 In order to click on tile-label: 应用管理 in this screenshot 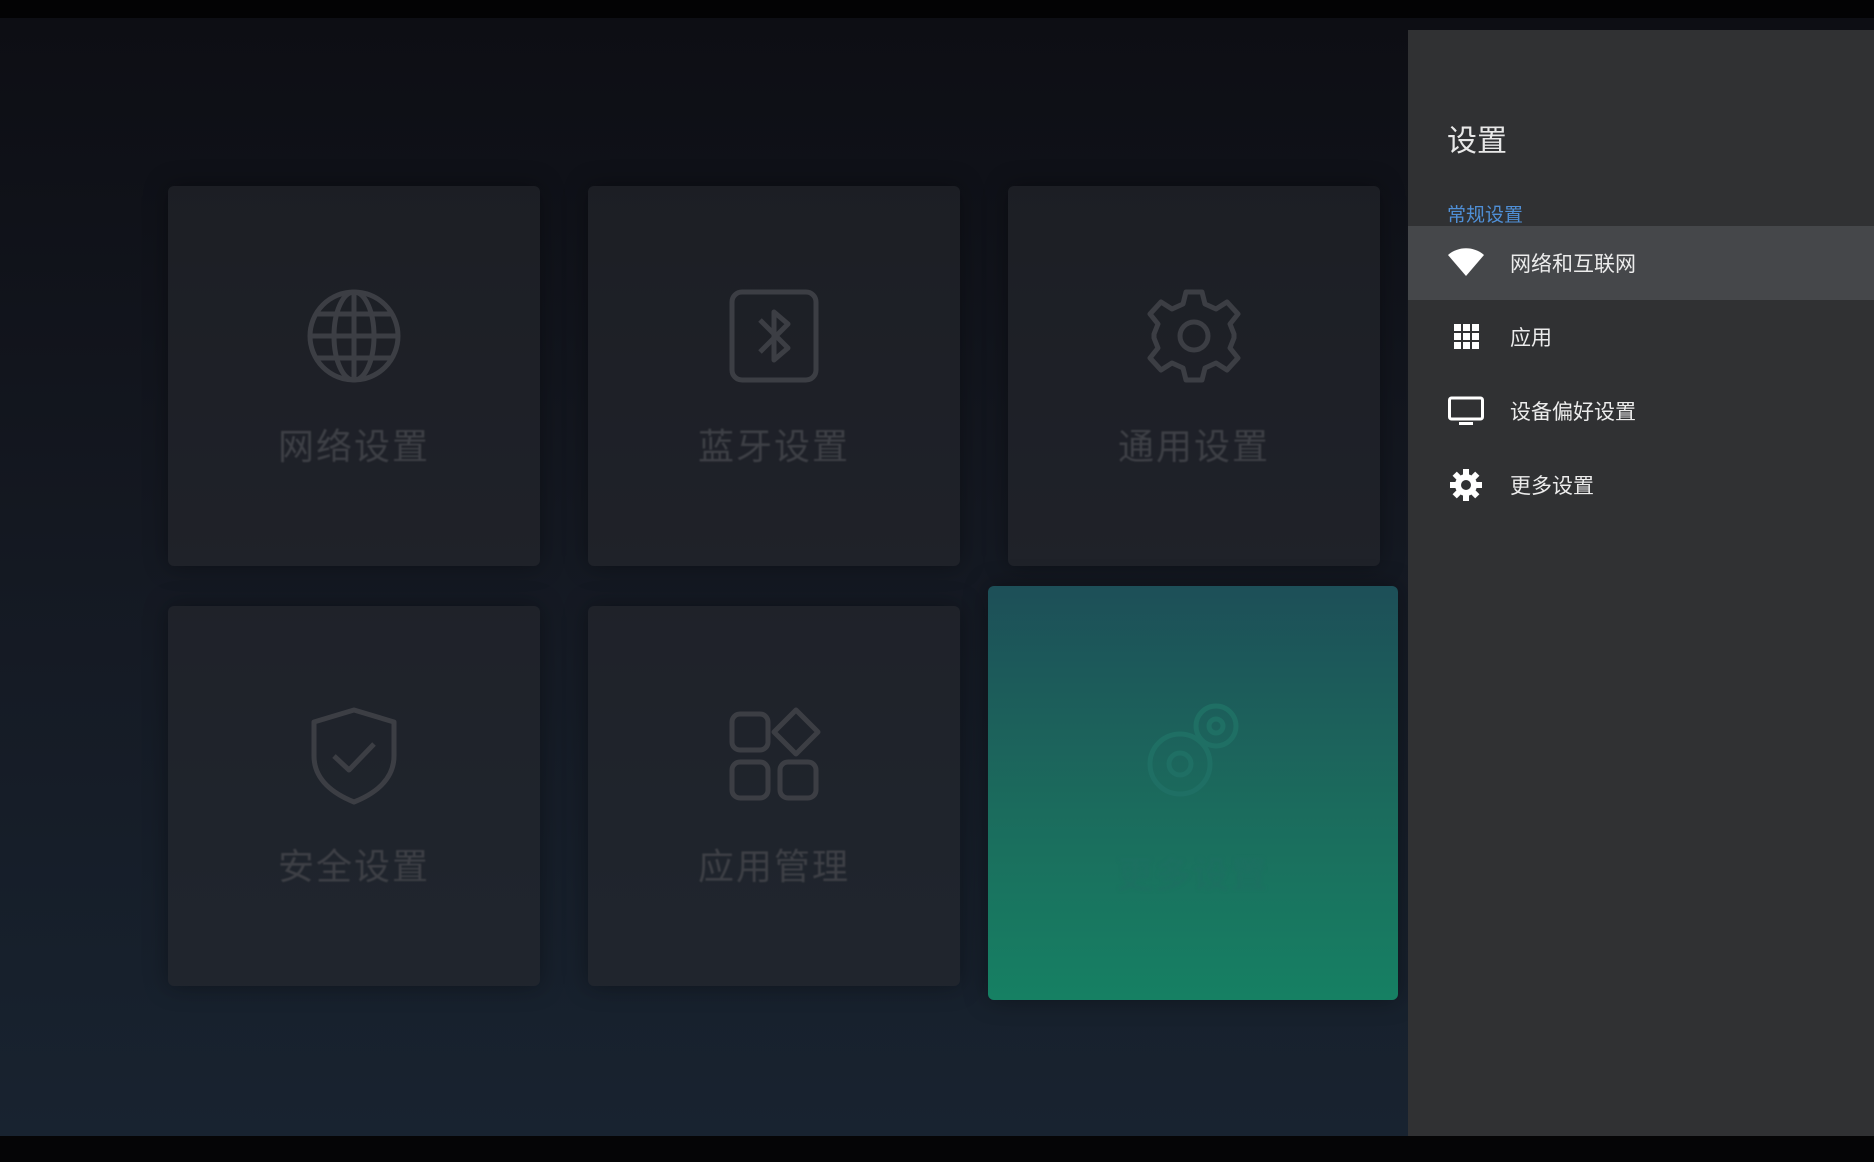, I will do `click(773, 867)`.